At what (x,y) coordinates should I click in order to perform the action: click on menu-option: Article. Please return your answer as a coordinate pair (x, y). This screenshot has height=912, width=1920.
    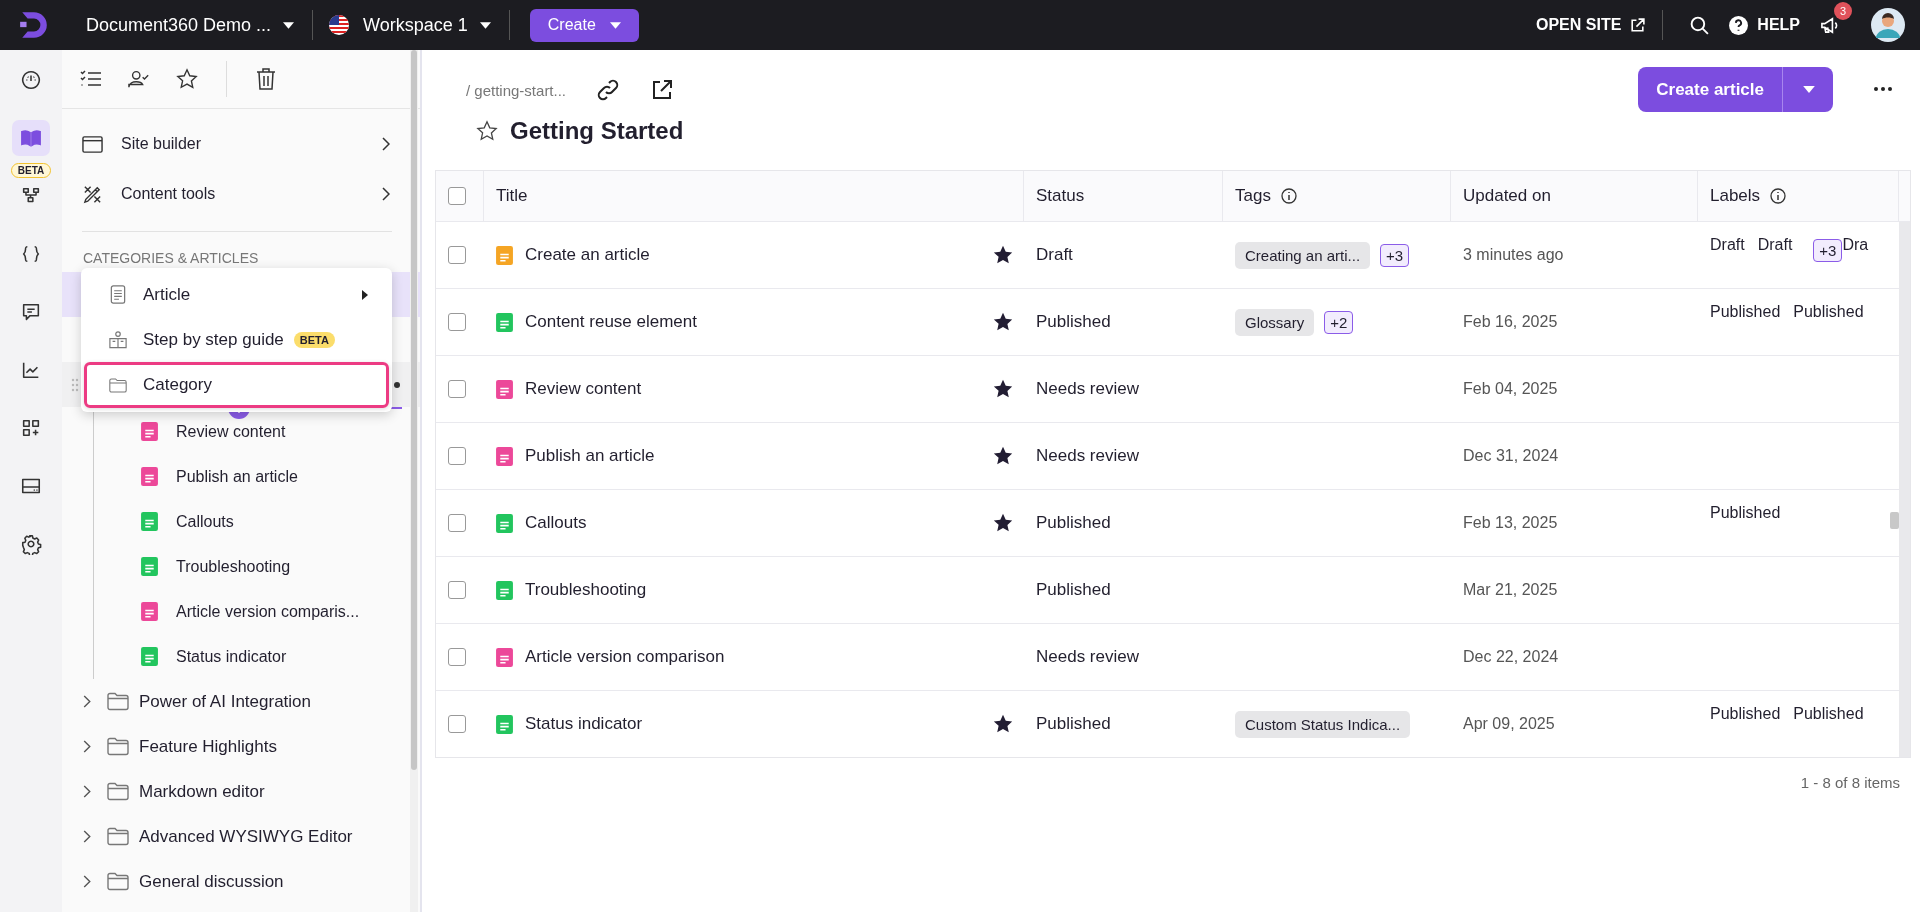
    Looking at the image, I should click on (236, 294).